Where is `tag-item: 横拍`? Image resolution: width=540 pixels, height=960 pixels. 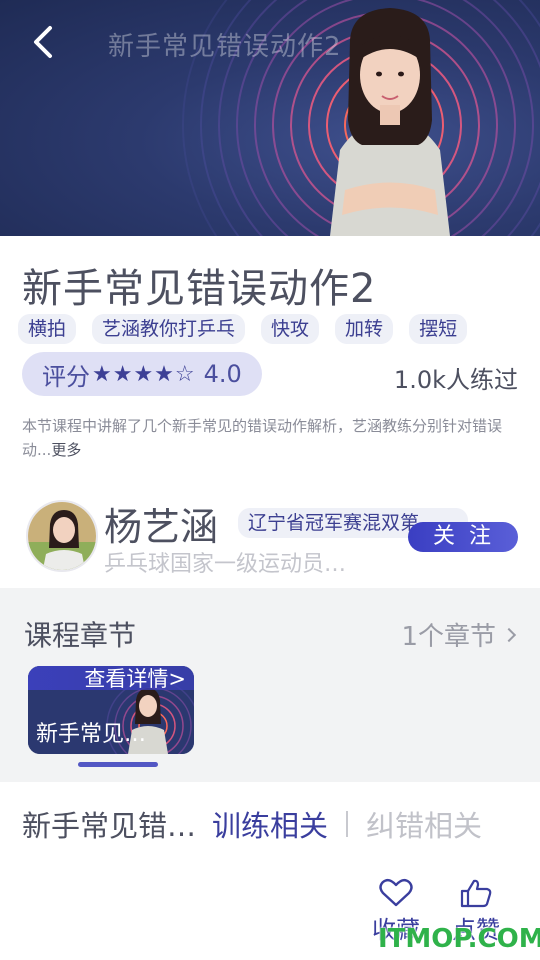 tag-item: 横拍 is located at coordinates (47, 329).